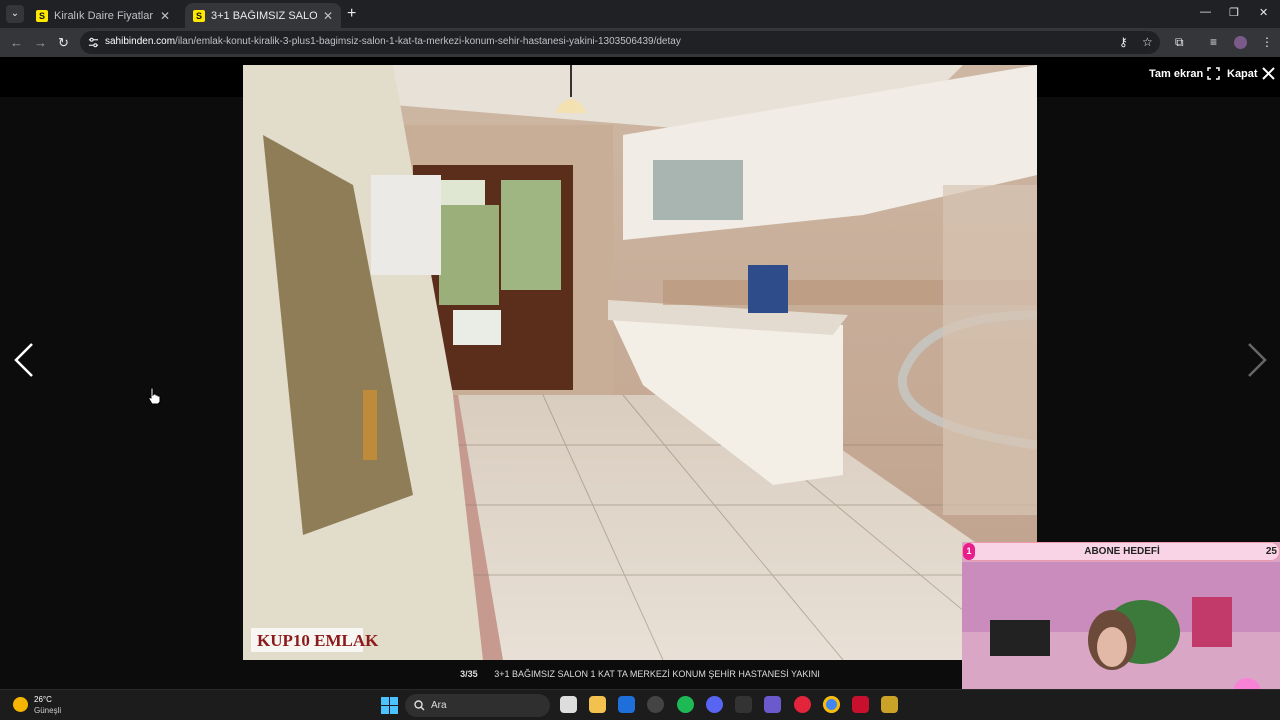  Describe the element at coordinates (439, 705) in the screenshot. I see `search-placeholder: Ara` at that location.